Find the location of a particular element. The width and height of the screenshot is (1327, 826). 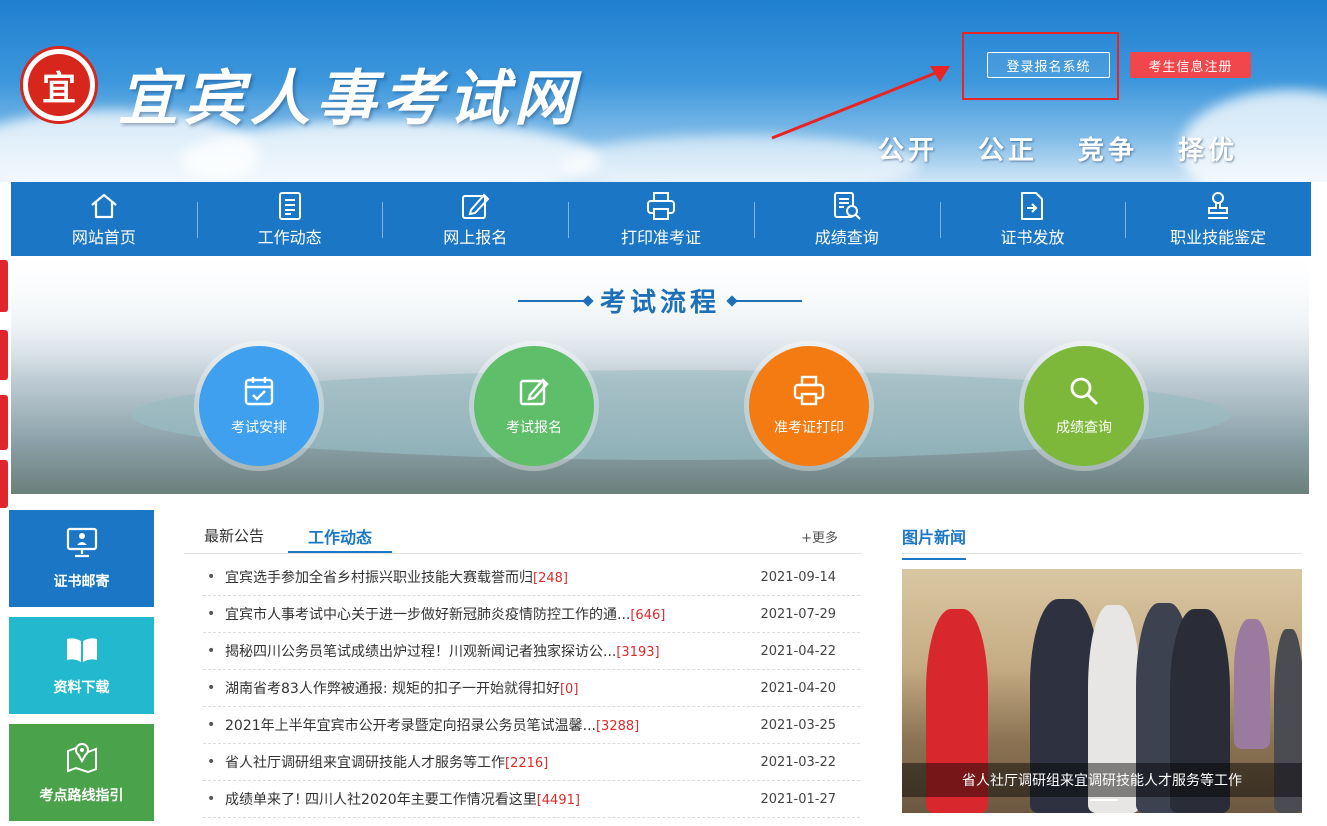

news-date: 2021-04-20 is located at coordinates (798, 688).